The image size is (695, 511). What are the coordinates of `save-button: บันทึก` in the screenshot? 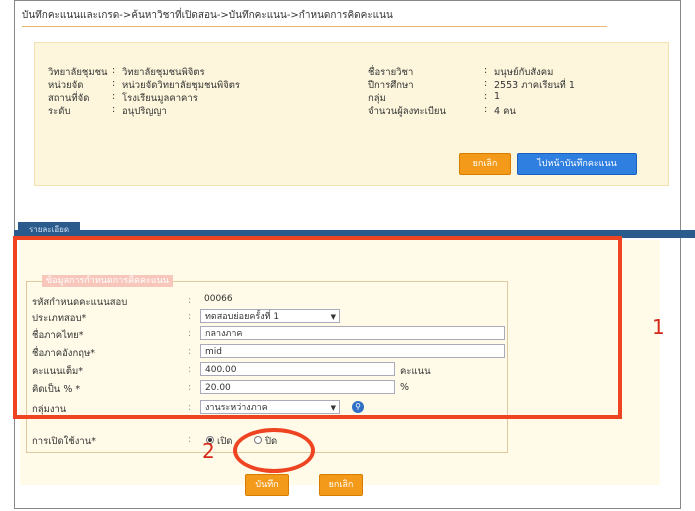 It's located at (267, 485).